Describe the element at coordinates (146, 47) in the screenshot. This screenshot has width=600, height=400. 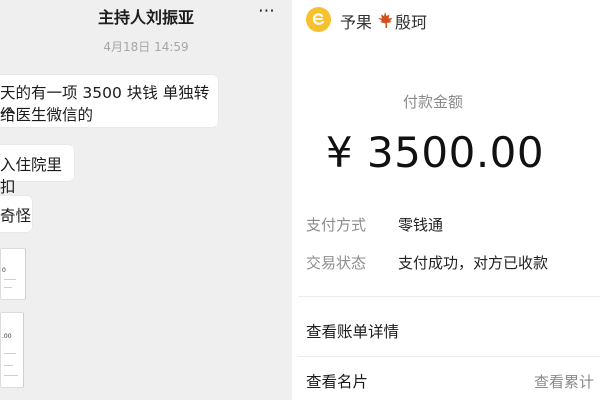
I see `message-timestamp: 4月18日 14:59` at that location.